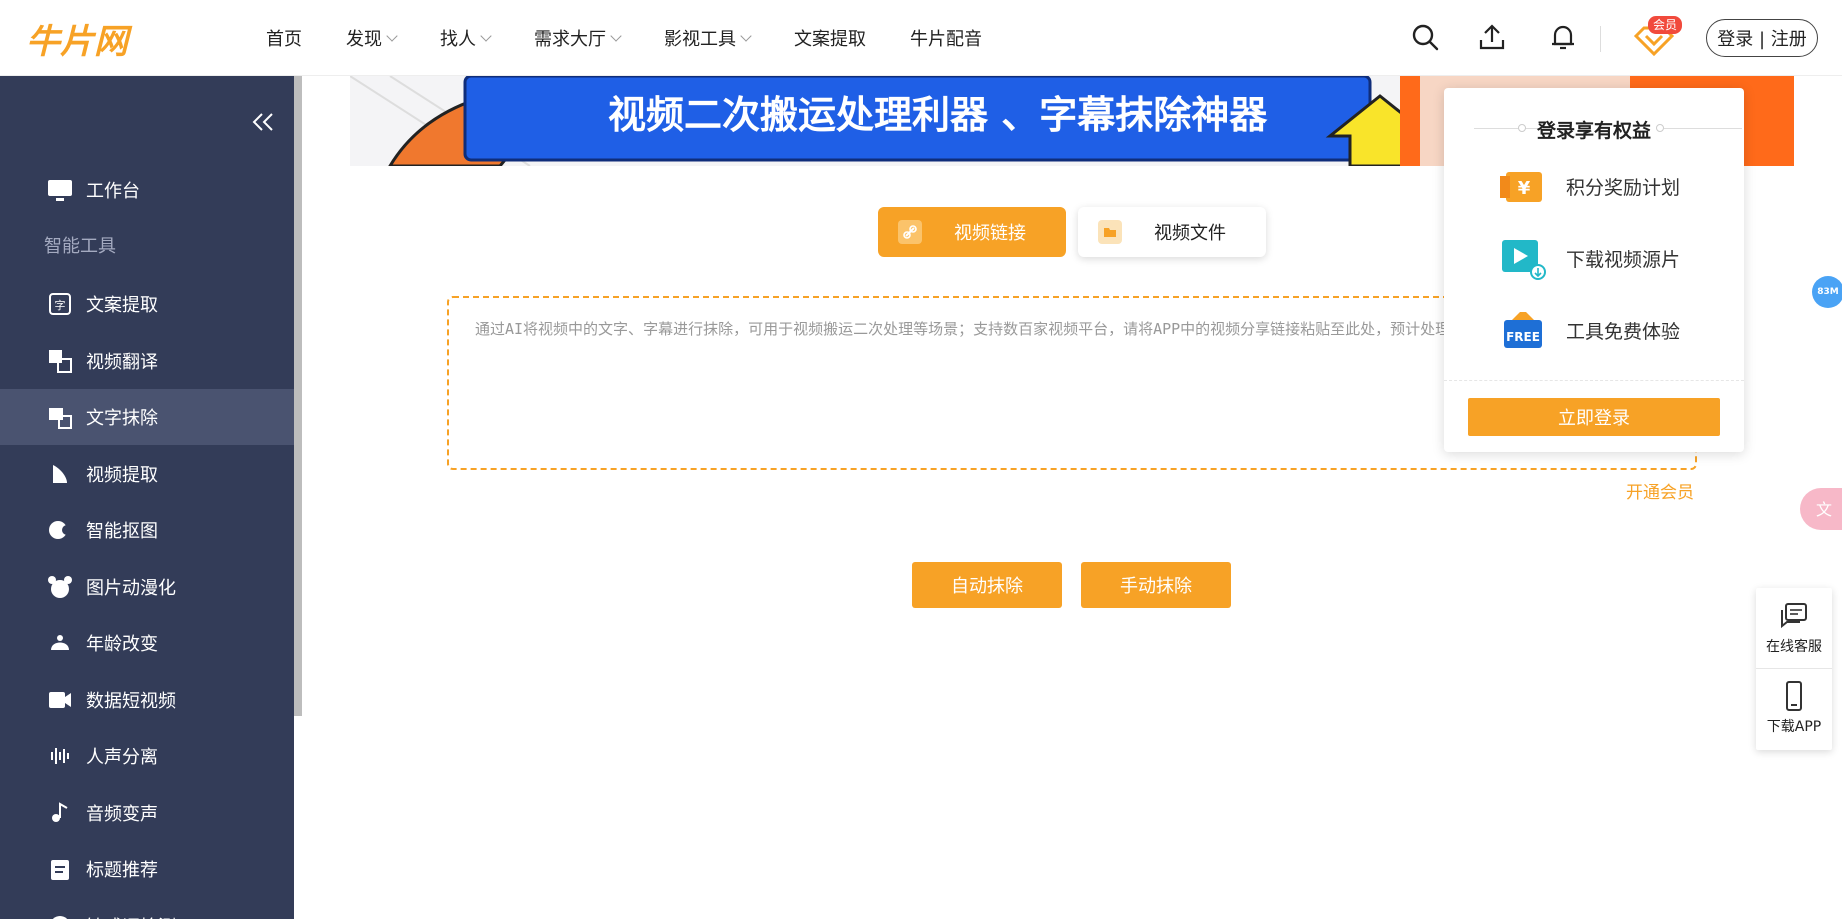  What do you see at coordinates (60, 643) in the screenshot?
I see `age-icon` at bounding box center [60, 643].